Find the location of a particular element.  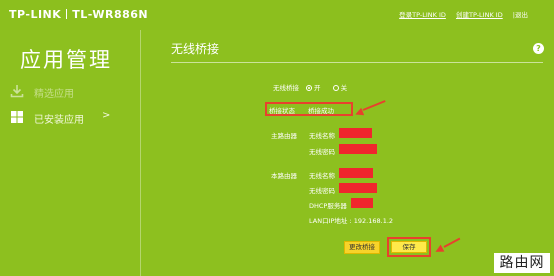

lan-ip-label: LAN口IP地址 : 192.168.1.2 is located at coordinates (351, 221).